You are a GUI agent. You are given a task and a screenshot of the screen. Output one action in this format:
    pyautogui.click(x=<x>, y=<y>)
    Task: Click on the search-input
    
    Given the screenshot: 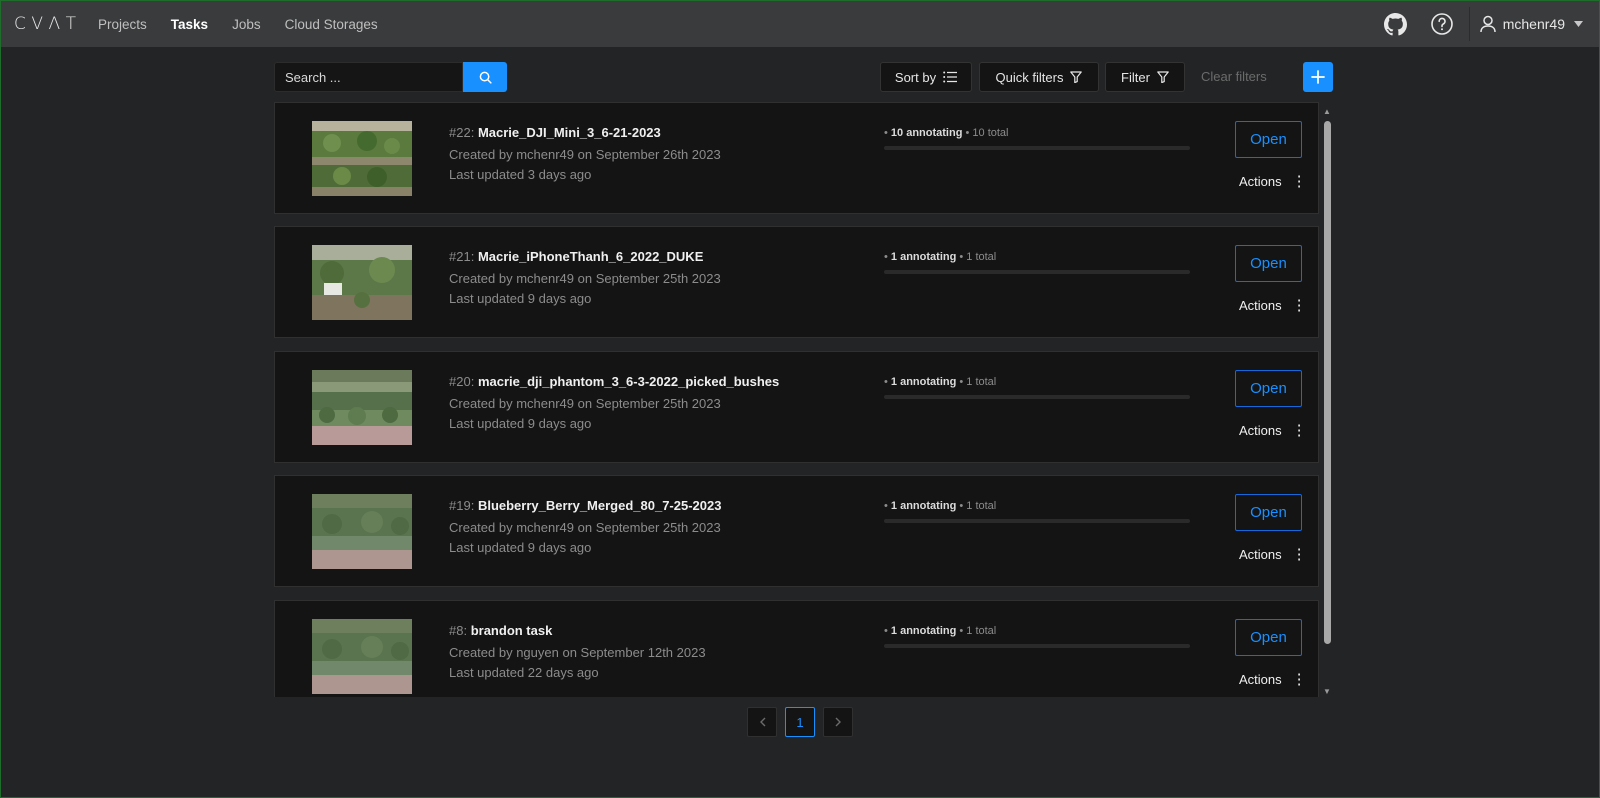 What is the action you would take?
    pyautogui.click(x=368, y=77)
    